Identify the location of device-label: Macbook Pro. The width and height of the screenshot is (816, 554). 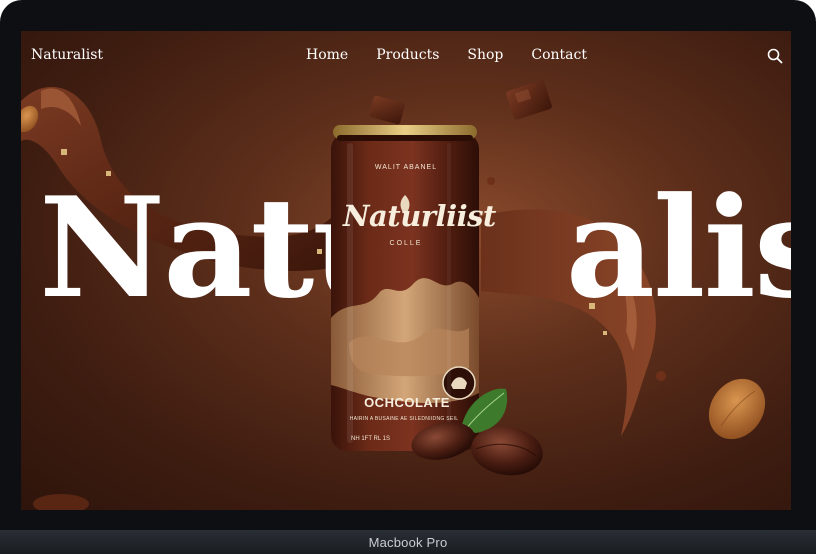
(408, 542).